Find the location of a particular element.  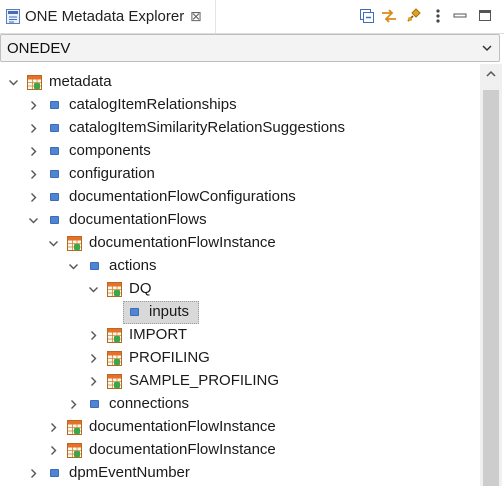

tree-row-label: documentationFlows is located at coordinates (138, 219).